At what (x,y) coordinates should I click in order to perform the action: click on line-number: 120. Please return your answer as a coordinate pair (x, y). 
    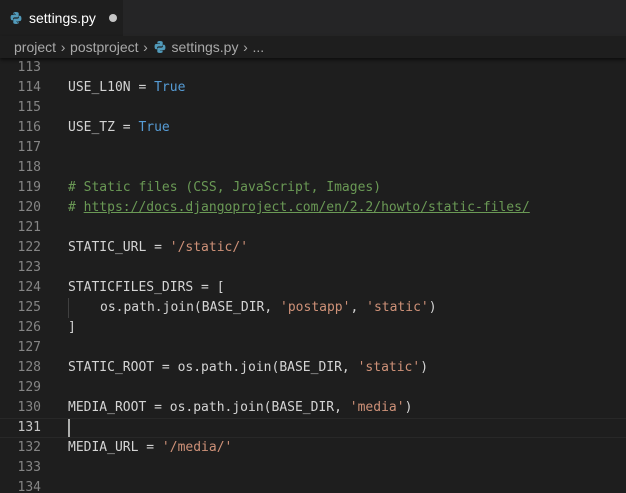
    Looking at the image, I should click on (29, 207).